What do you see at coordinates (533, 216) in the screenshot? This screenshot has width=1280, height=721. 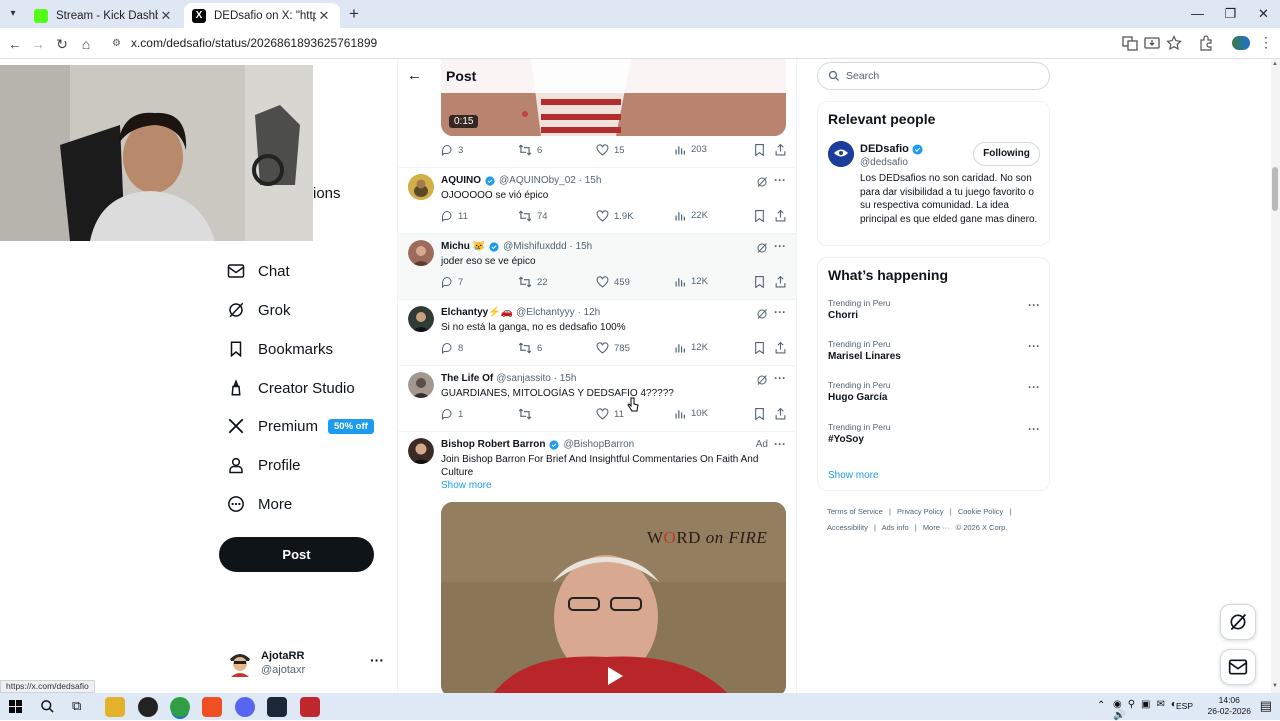 I see `repost-button: 74` at bounding box center [533, 216].